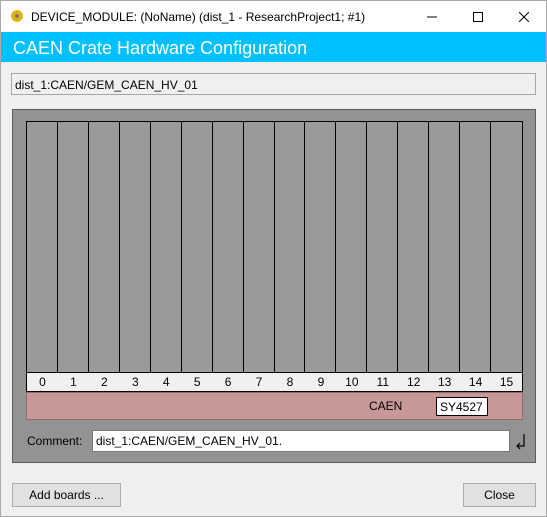 This screenshot has width=547, height=517. I want to click on slot-number: 6, so click(228, 382).